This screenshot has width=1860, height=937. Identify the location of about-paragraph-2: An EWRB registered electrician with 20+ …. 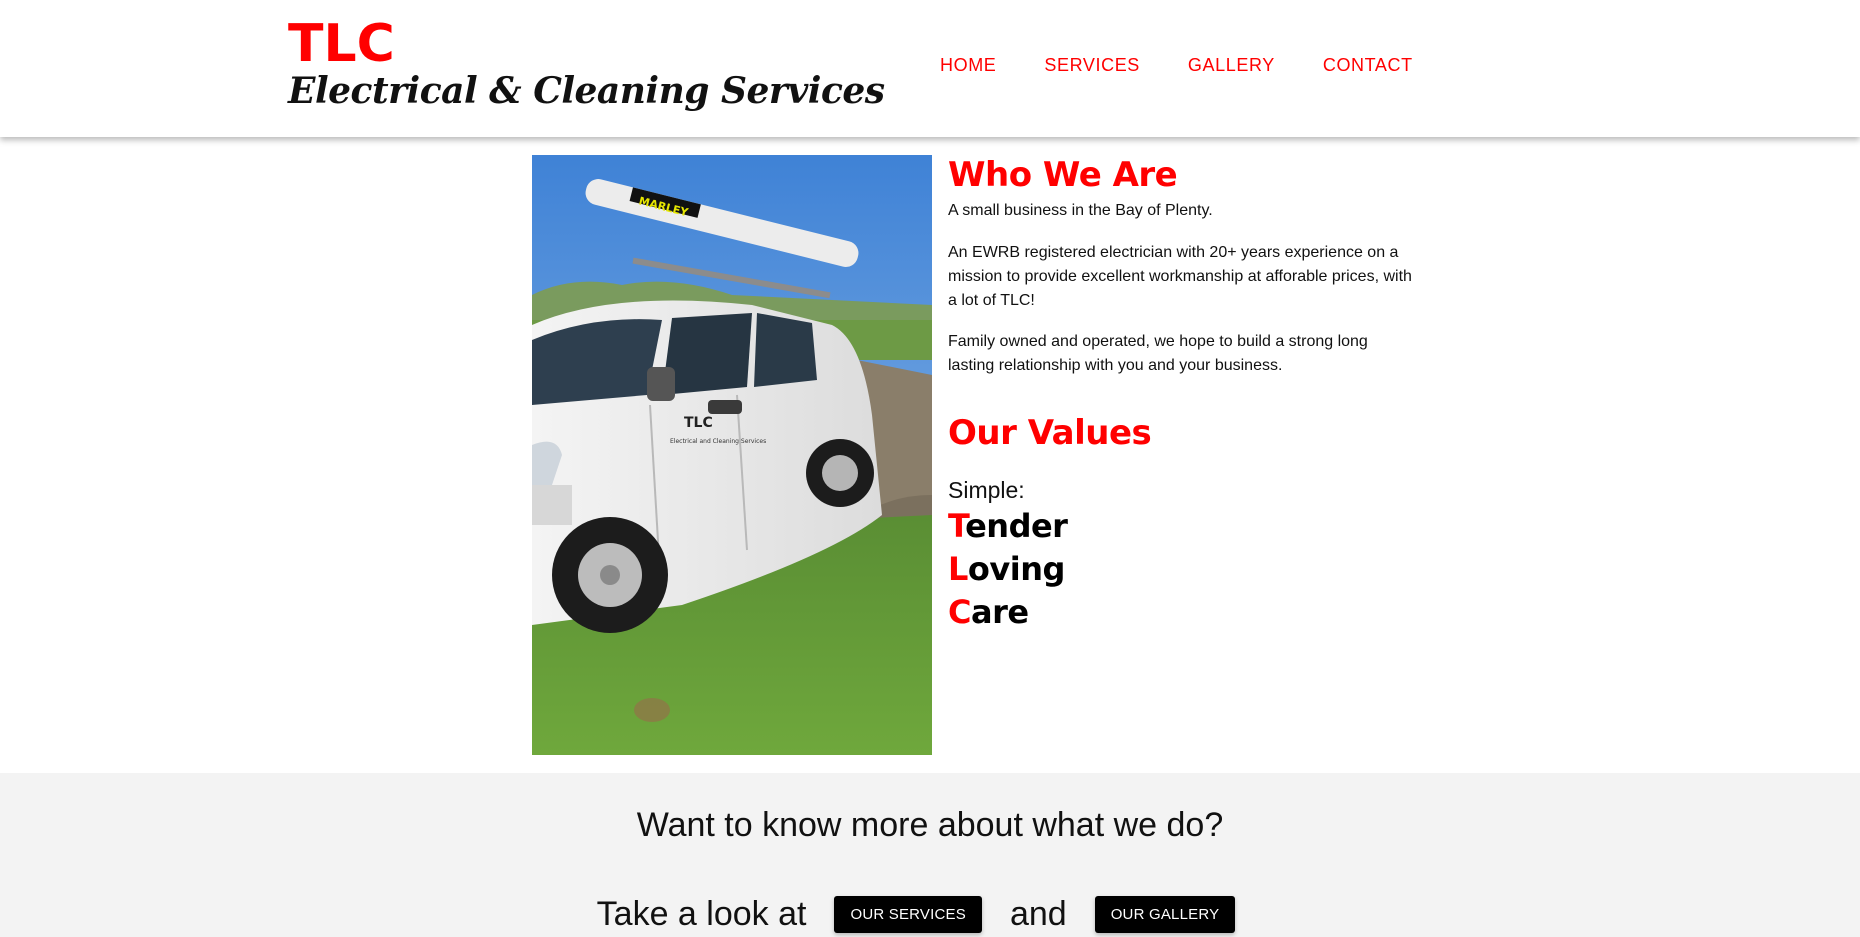
(1180, 276).